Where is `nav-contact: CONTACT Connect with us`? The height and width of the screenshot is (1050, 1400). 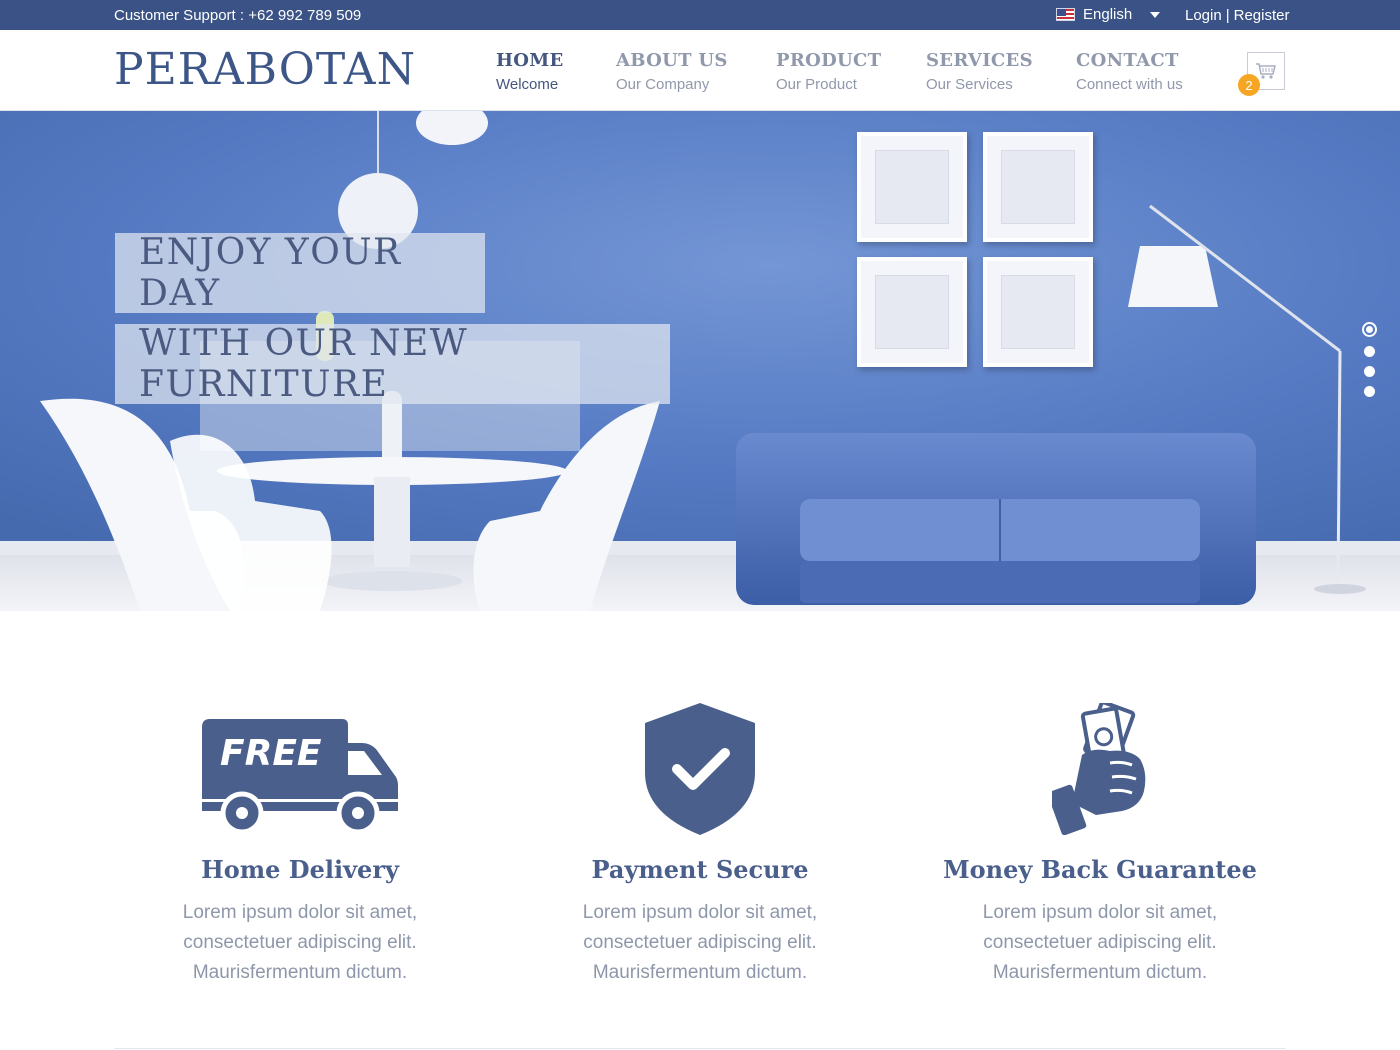 nav-contact: CONTACT Connect with us is located at coordinates (1129, 71).